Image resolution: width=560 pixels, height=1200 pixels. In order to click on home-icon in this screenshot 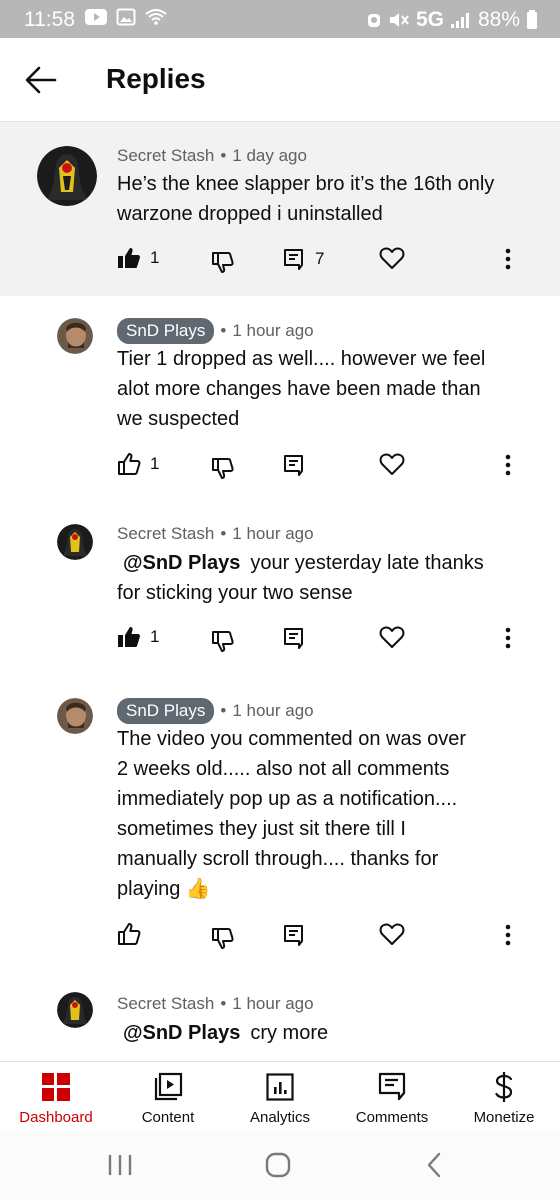, I will do `click(278, 1165)`.